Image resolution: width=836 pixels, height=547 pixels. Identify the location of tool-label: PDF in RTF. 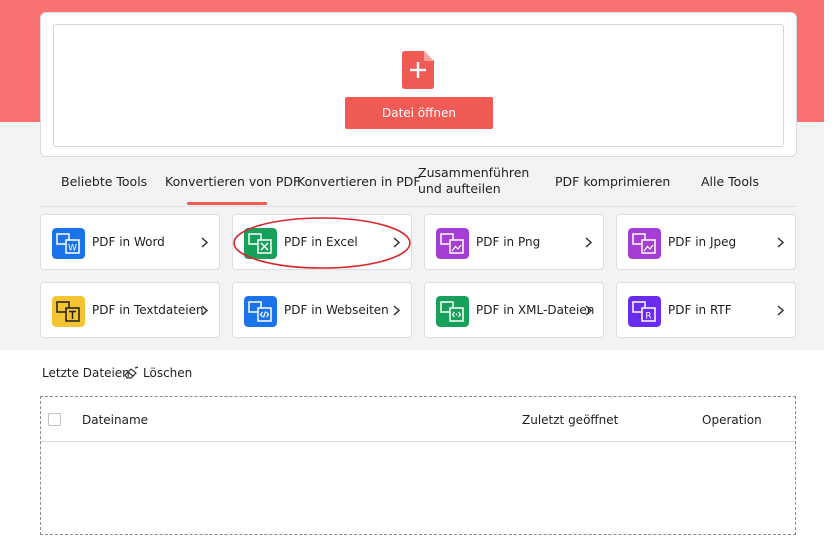
(700, 310).